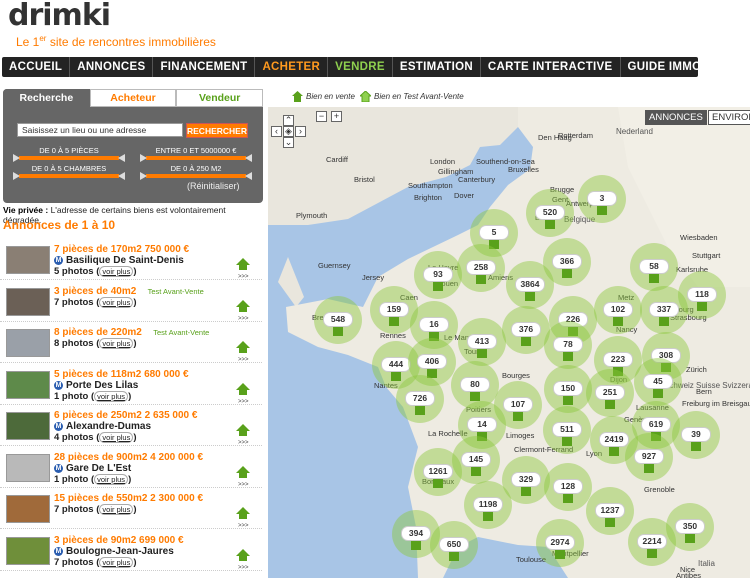  Describe the element at coordinates (128, 457) in the screenshot. I see `listing-title: 28 pièces de 900m2 4 200 000 €` at that location.